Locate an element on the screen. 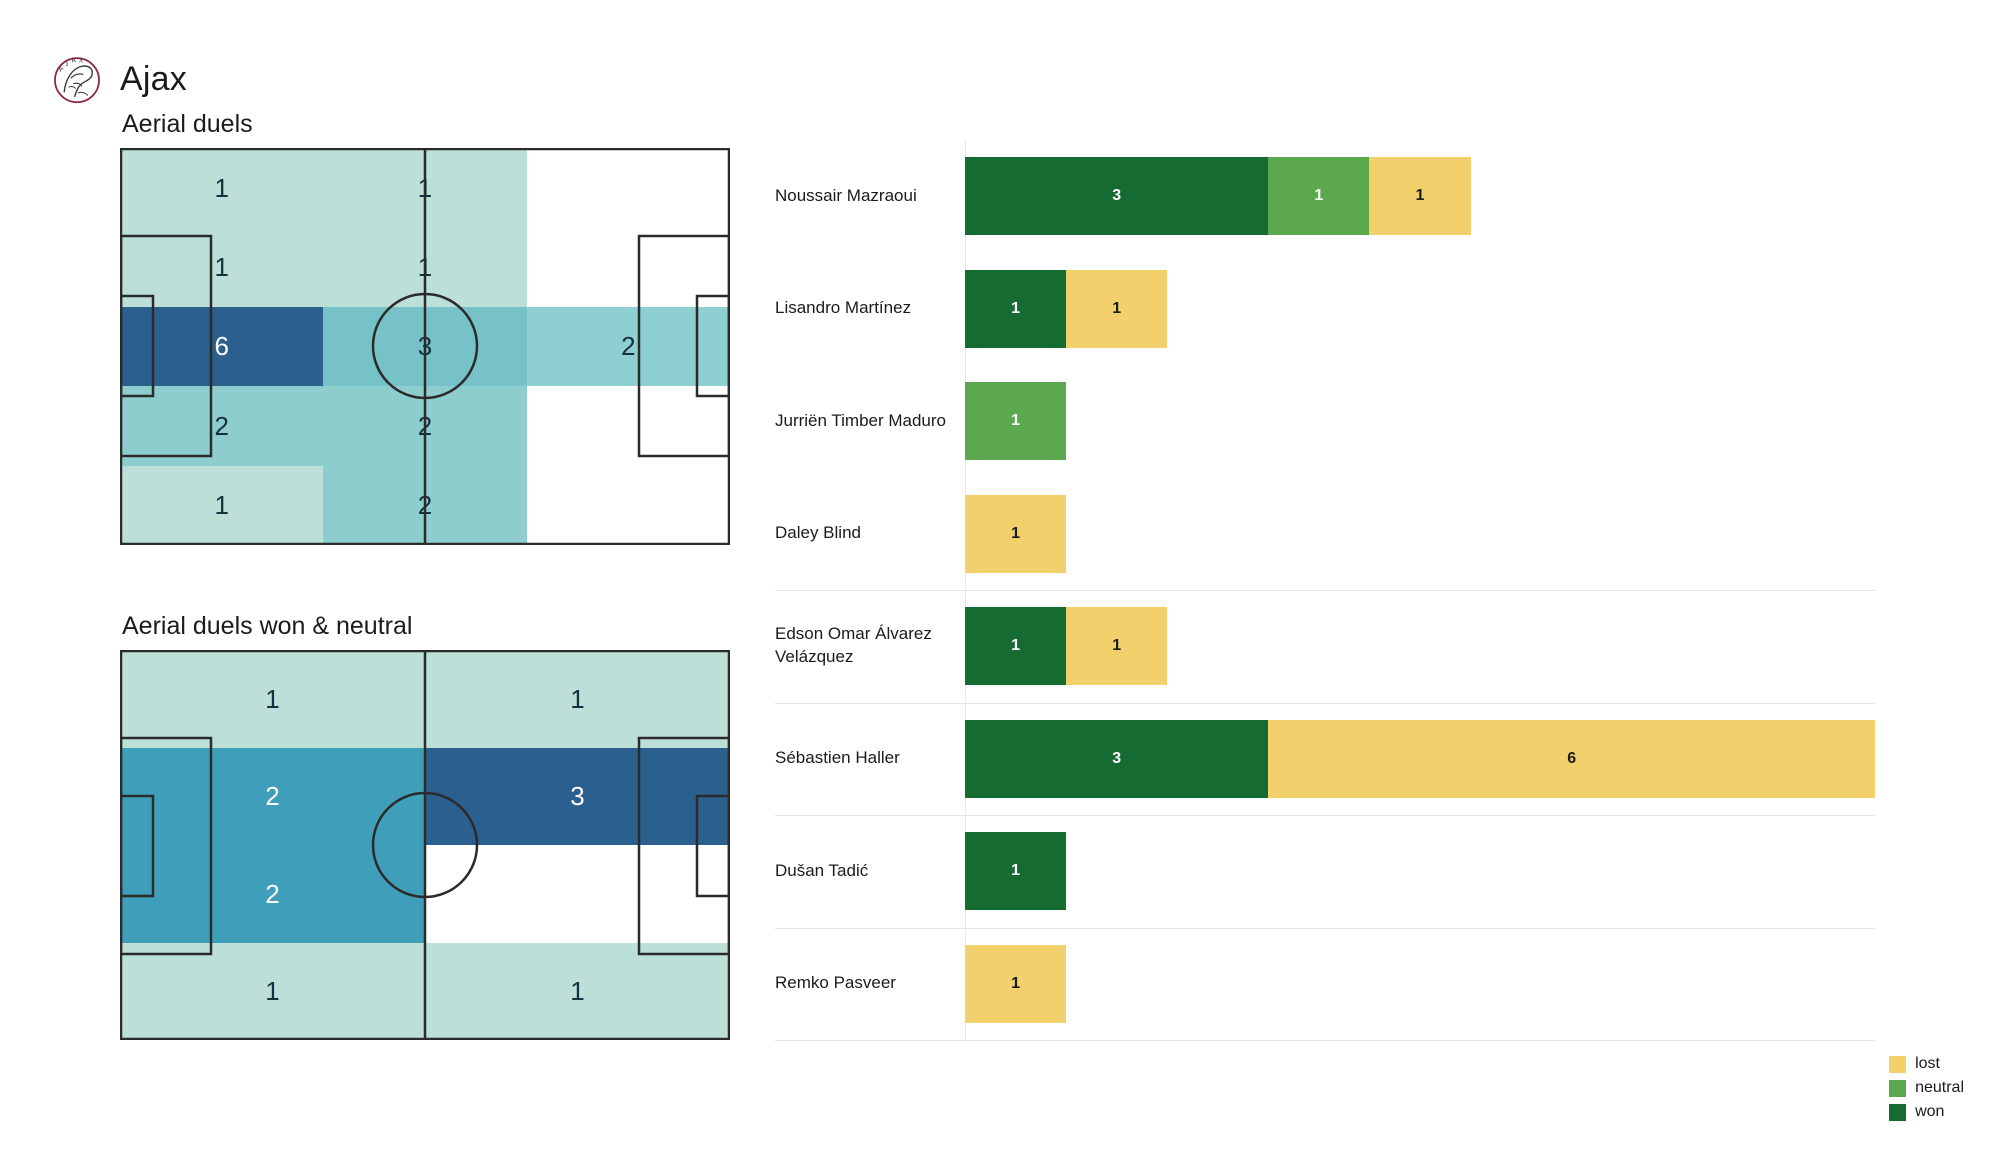 This screenshot has height=1175, width=2000. player-name-label: Lisandro Martínez is located at coordinates (843, 308).